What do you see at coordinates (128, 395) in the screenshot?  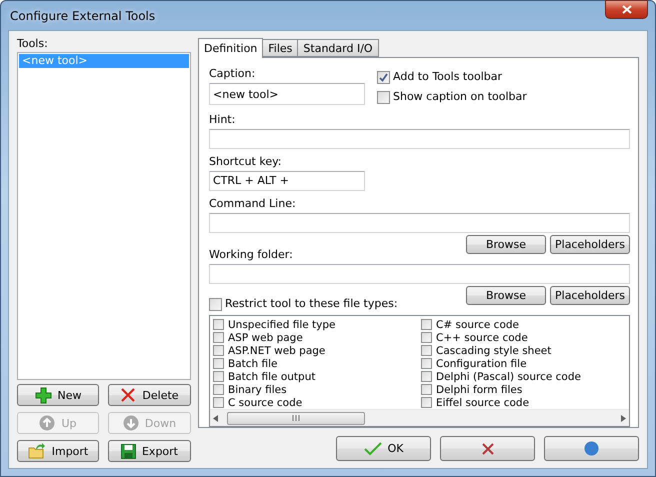 I see `delete-icon` at bounding box center [128, 395].